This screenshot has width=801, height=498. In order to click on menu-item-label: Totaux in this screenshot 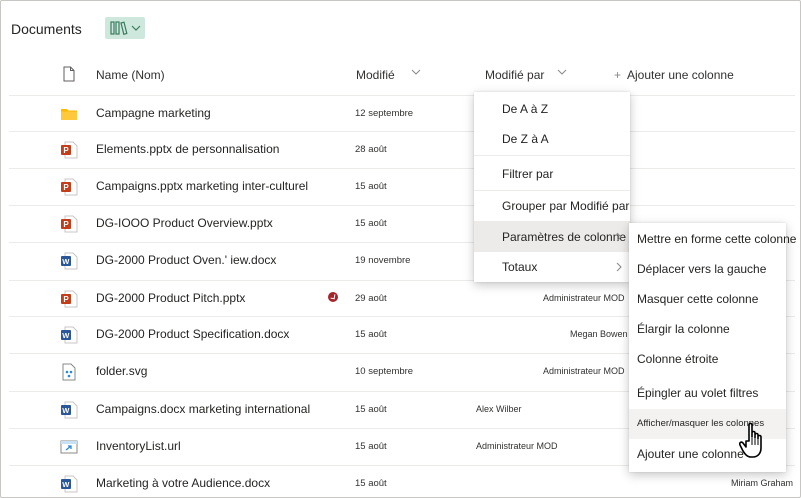, I will do `click(520, 267)`.